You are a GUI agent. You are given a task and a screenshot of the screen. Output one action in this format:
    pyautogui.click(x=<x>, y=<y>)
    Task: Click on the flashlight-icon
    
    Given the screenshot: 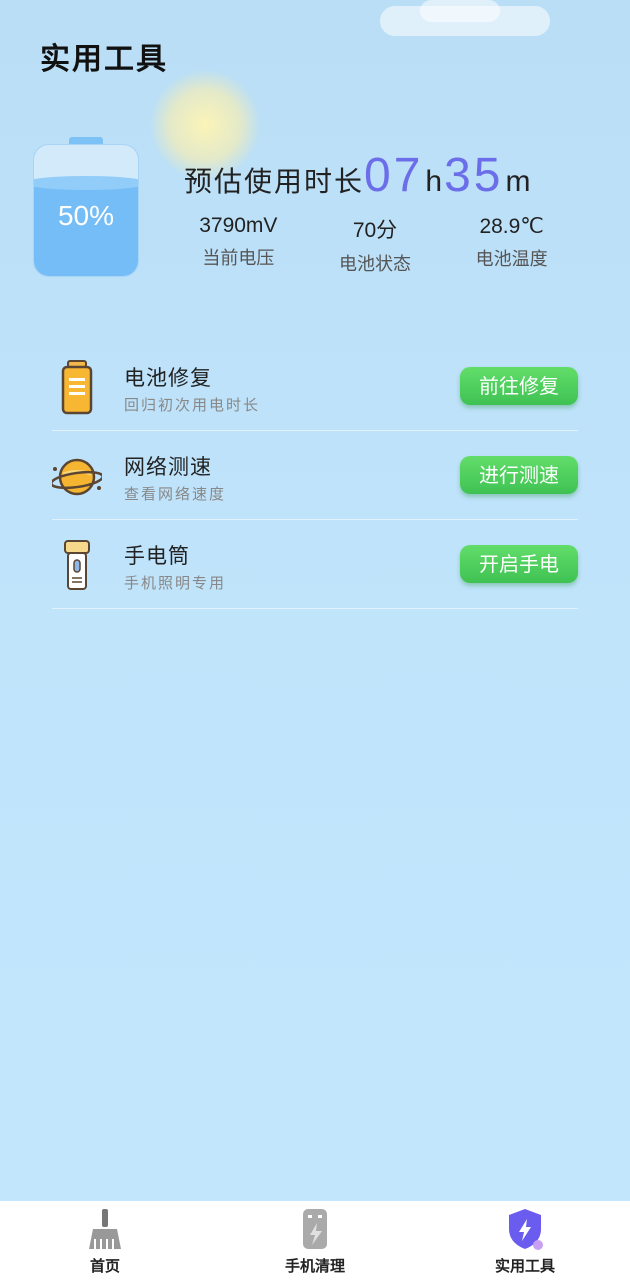 What is the action you would take?
    pyautogui.click(x=77, y=565)
    